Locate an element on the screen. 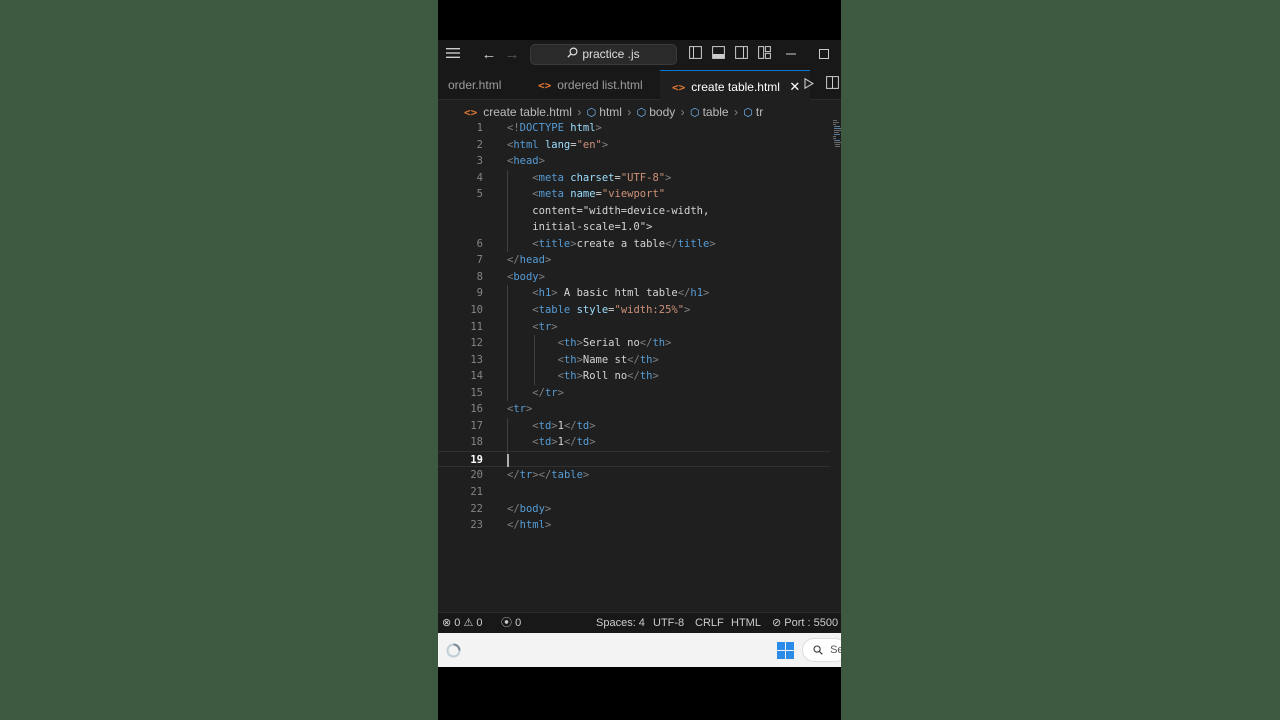  code-line: 14 <th>Roll no</th> is located at coordinates (634, 376).